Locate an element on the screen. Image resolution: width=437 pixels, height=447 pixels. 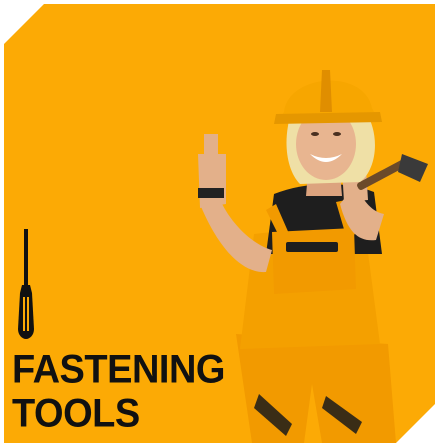
screwdriver-icon is located at coordinates (26, 284).